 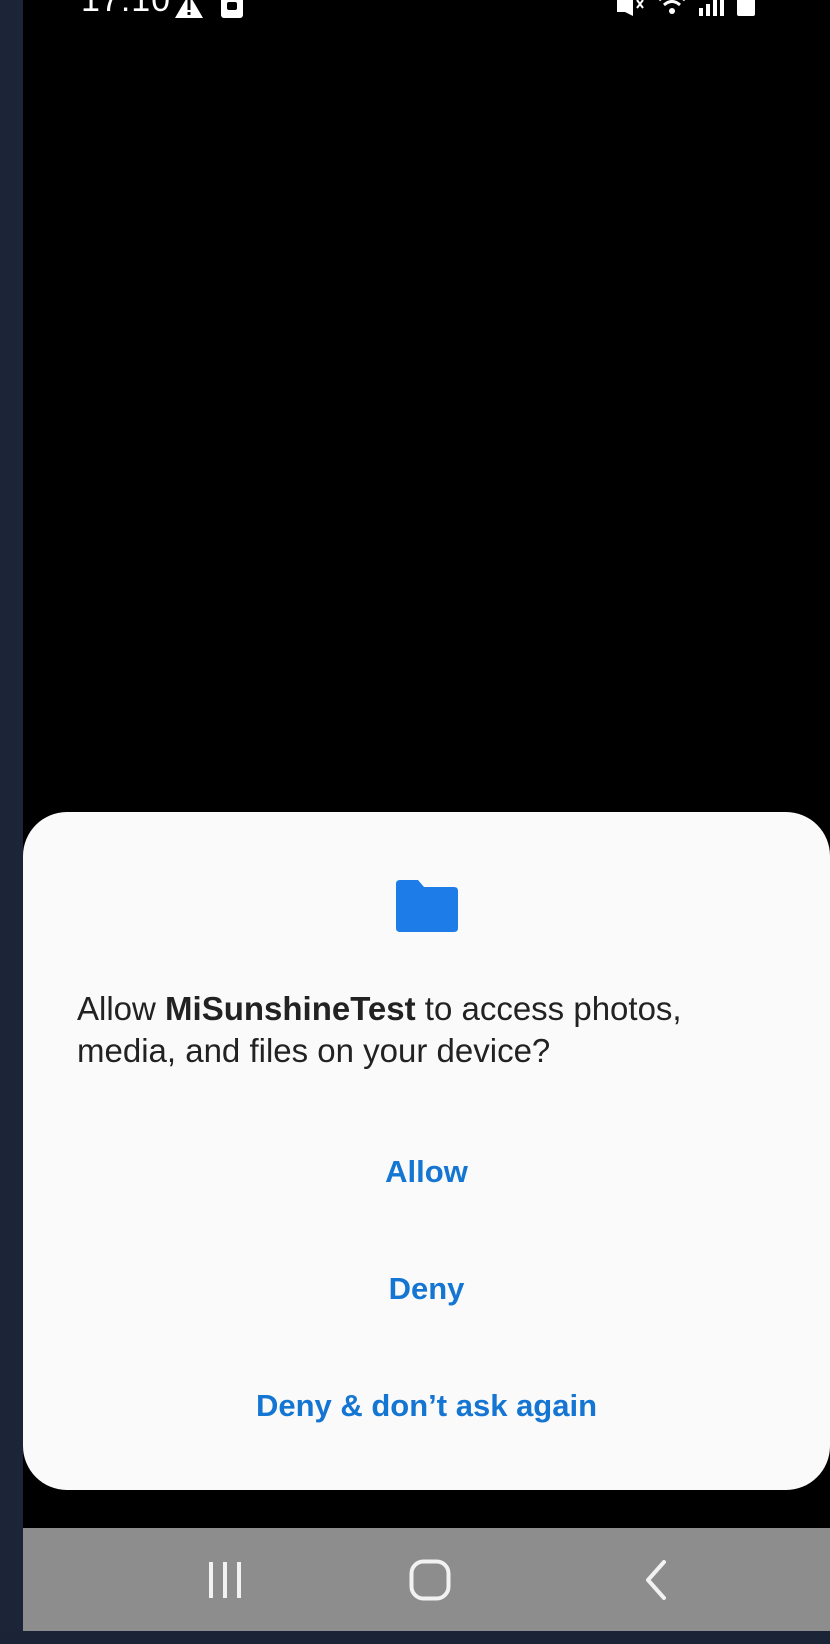 I want to click on screenshot-icon, so click(x=232, y=9).